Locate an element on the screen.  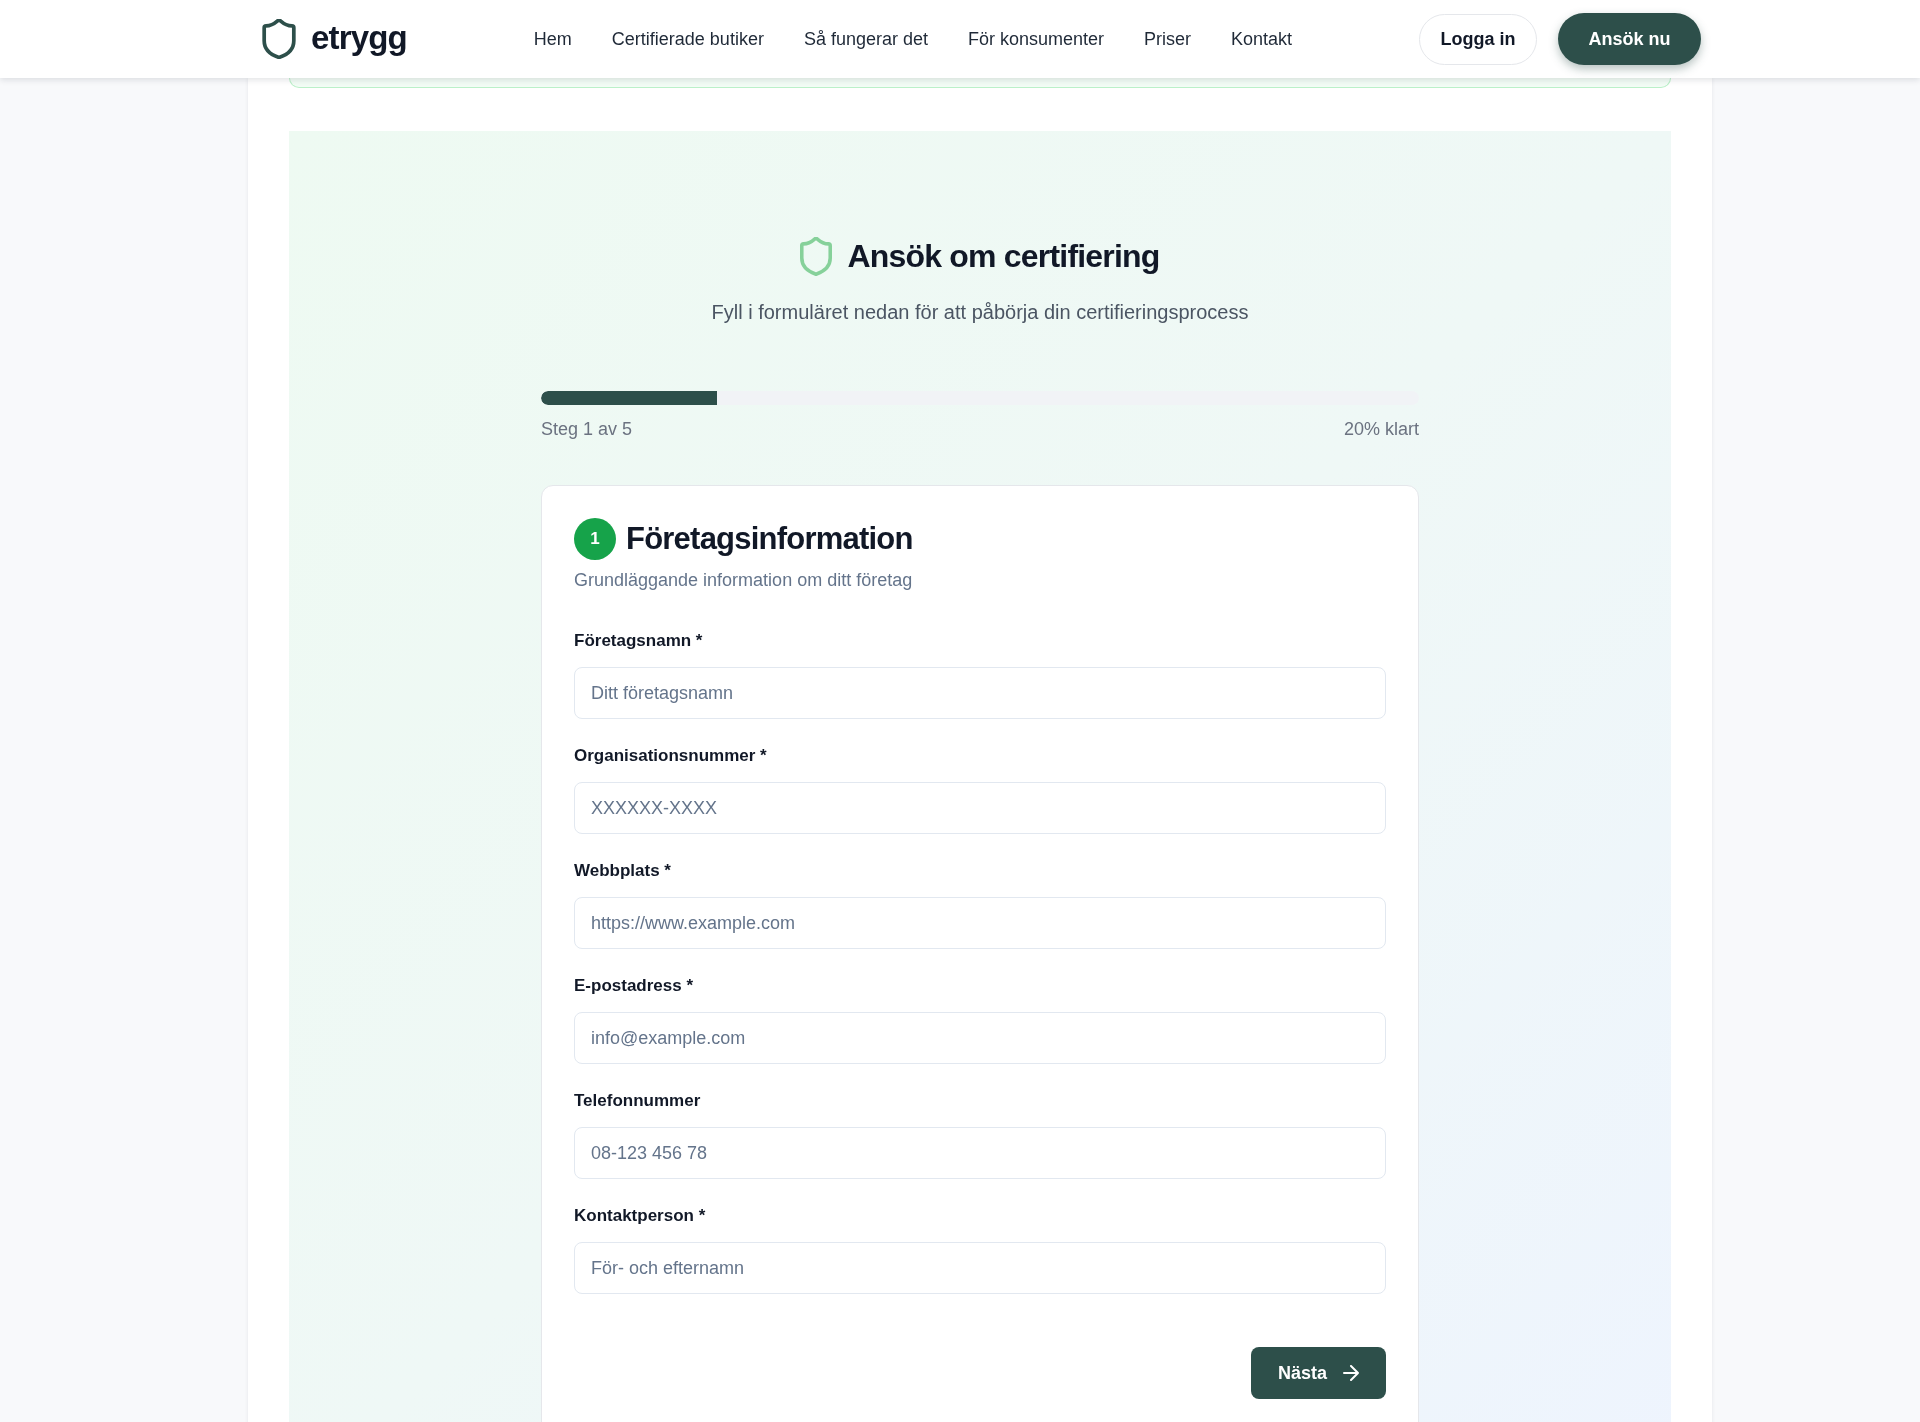
completion-percent: 20% klart is located at coordinates (1381, 429).